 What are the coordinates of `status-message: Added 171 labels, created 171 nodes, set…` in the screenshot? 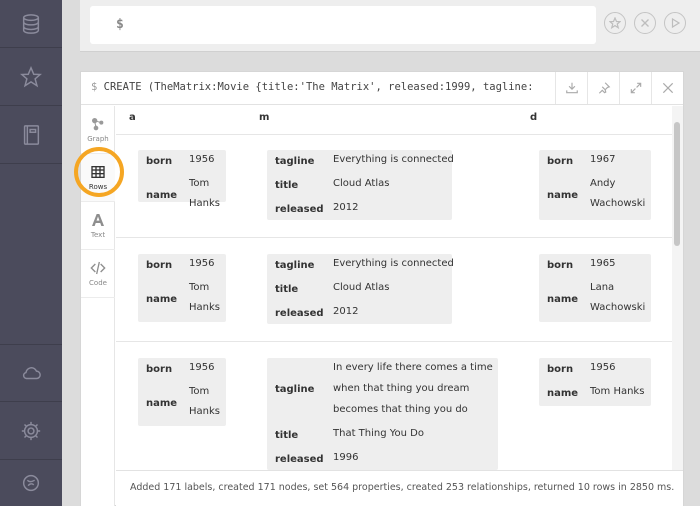 It's located at (402, 487).